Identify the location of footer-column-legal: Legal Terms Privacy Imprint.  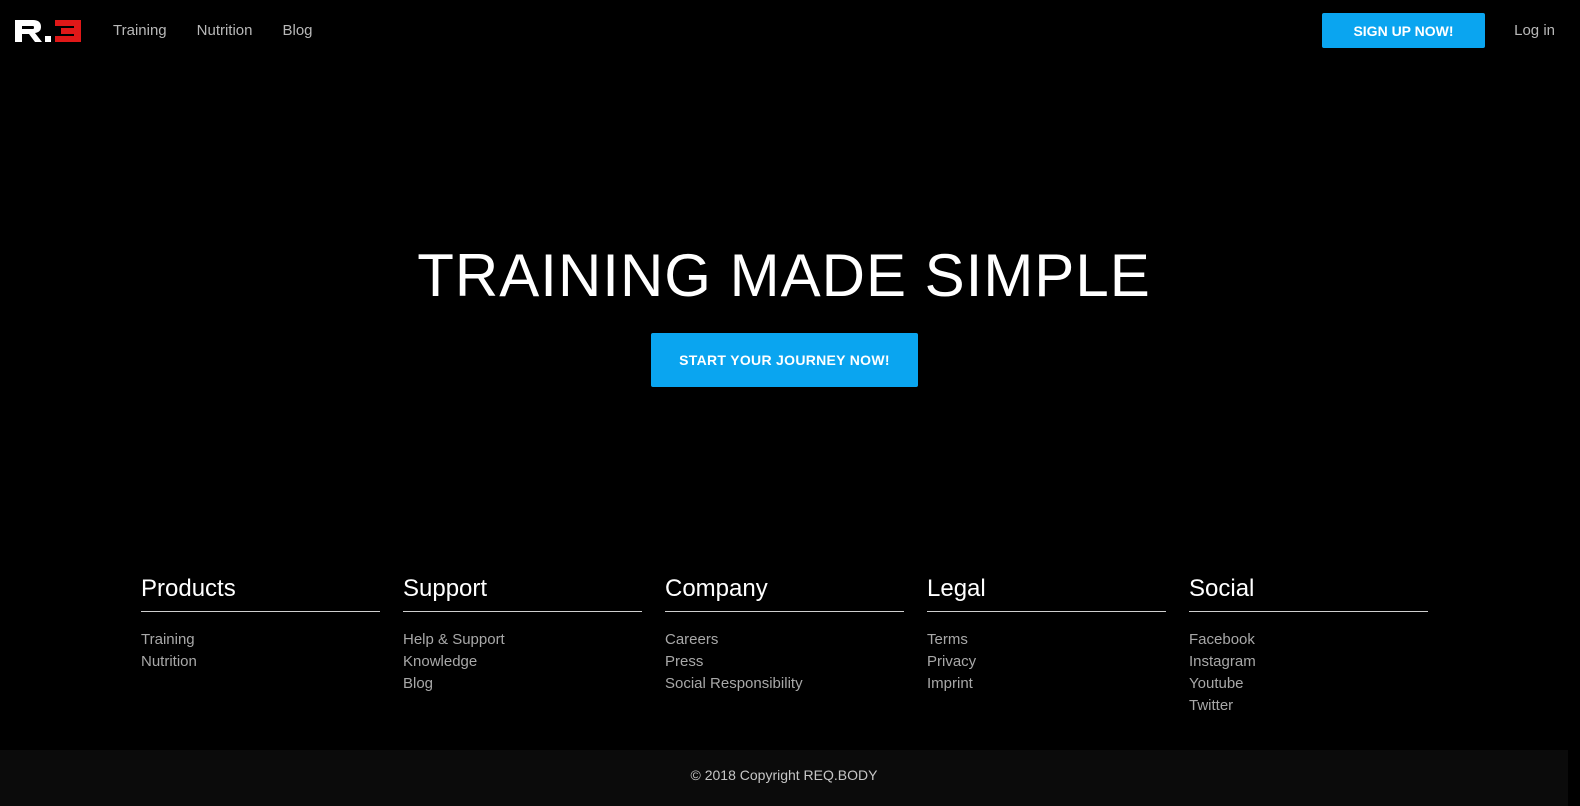
(1046, 645).